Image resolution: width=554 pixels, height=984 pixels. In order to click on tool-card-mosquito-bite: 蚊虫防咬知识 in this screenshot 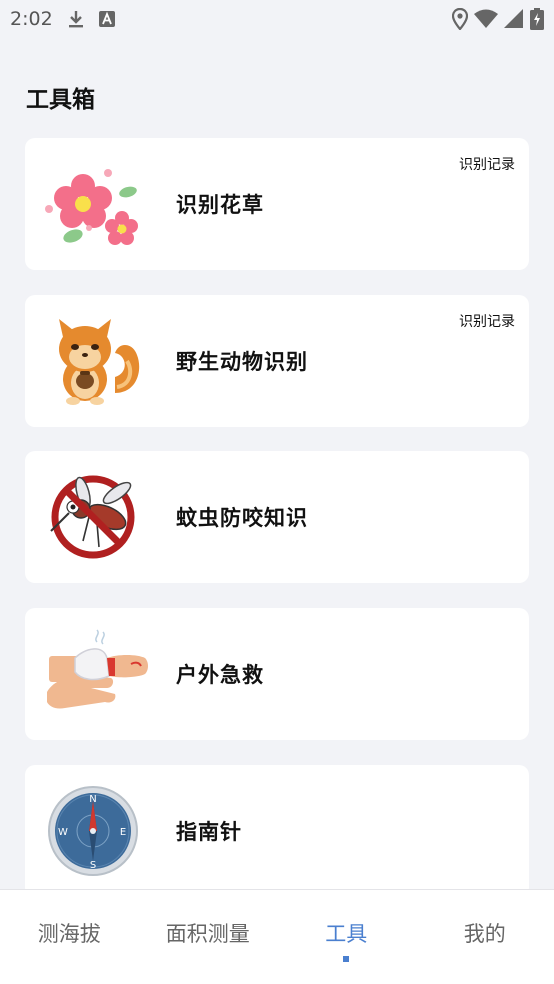, I will do `click(277, 517)`.